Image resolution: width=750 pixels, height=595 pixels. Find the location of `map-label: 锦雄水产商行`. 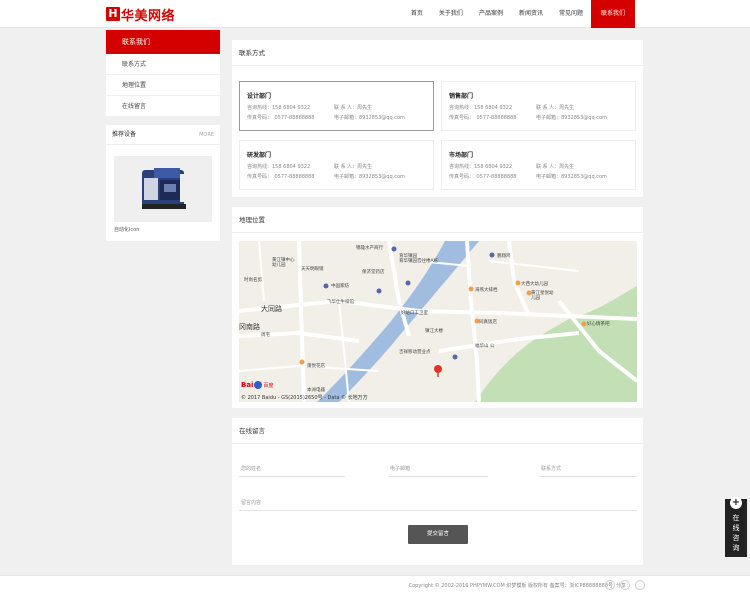

map-label: 锦雄水产商行 is located at coordinates (369, 248).